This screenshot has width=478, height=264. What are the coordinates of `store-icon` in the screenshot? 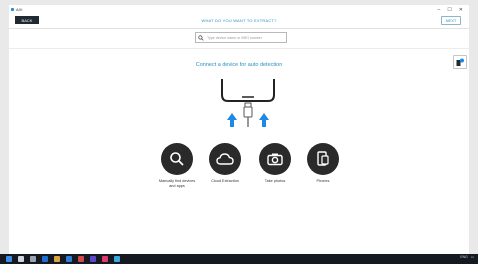 It's located at (69, 259).